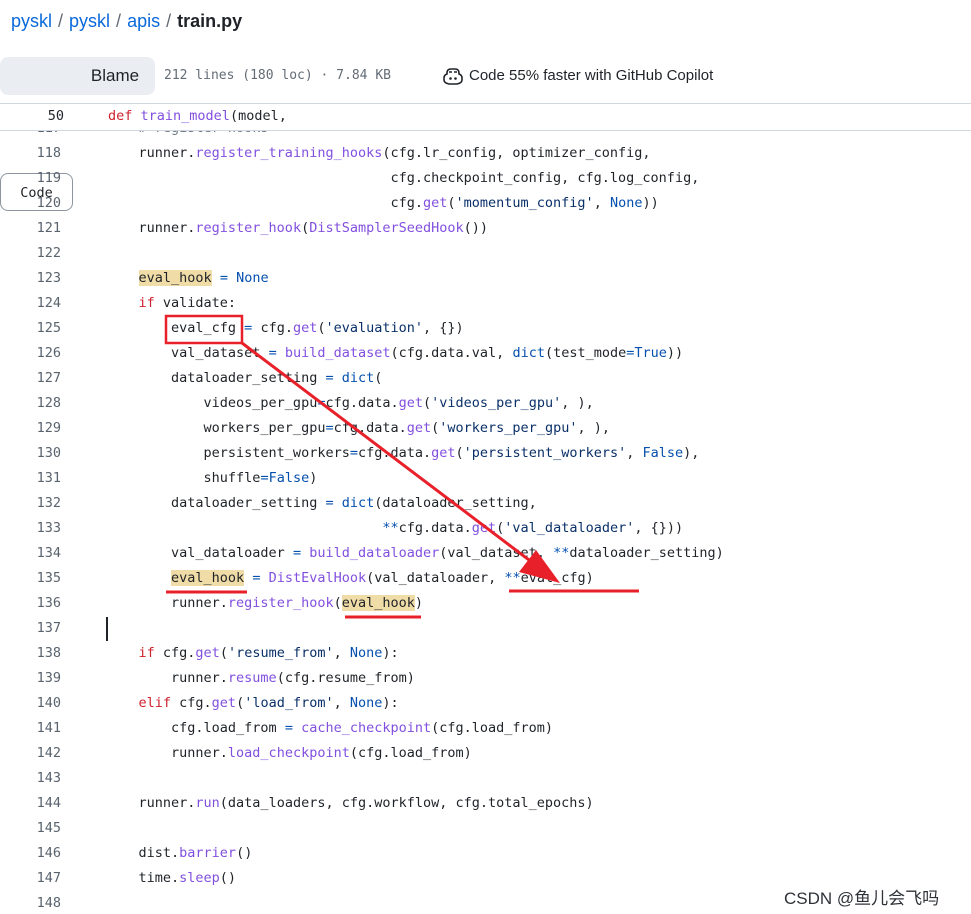 The image size is (971, 914). I want to click on line-number: 145, so click(30, 828).